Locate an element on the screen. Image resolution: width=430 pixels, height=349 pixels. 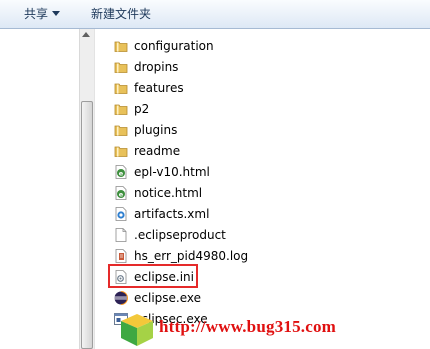
file-name: p2 is located at coordinates (142, 109).